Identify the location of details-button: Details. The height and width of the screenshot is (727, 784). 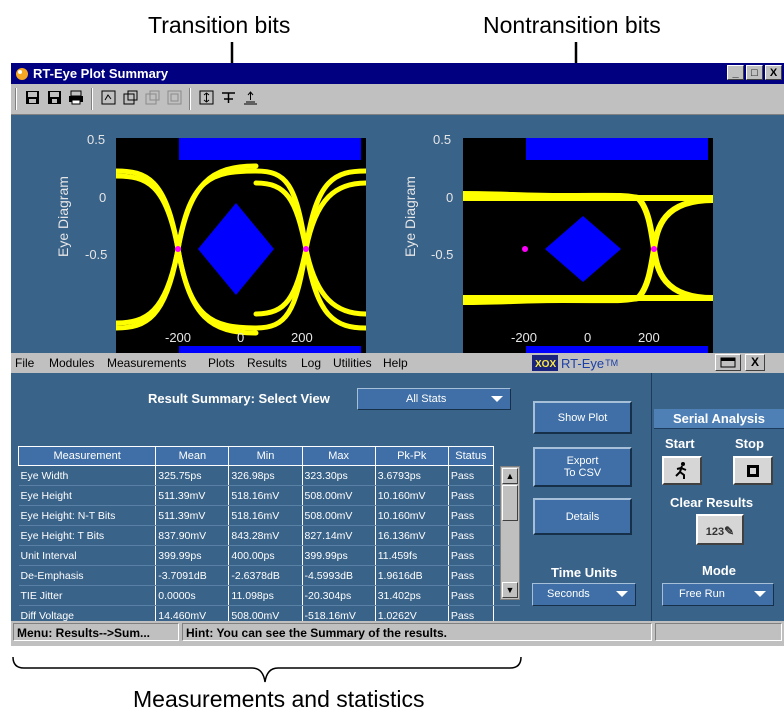
(582, 516).